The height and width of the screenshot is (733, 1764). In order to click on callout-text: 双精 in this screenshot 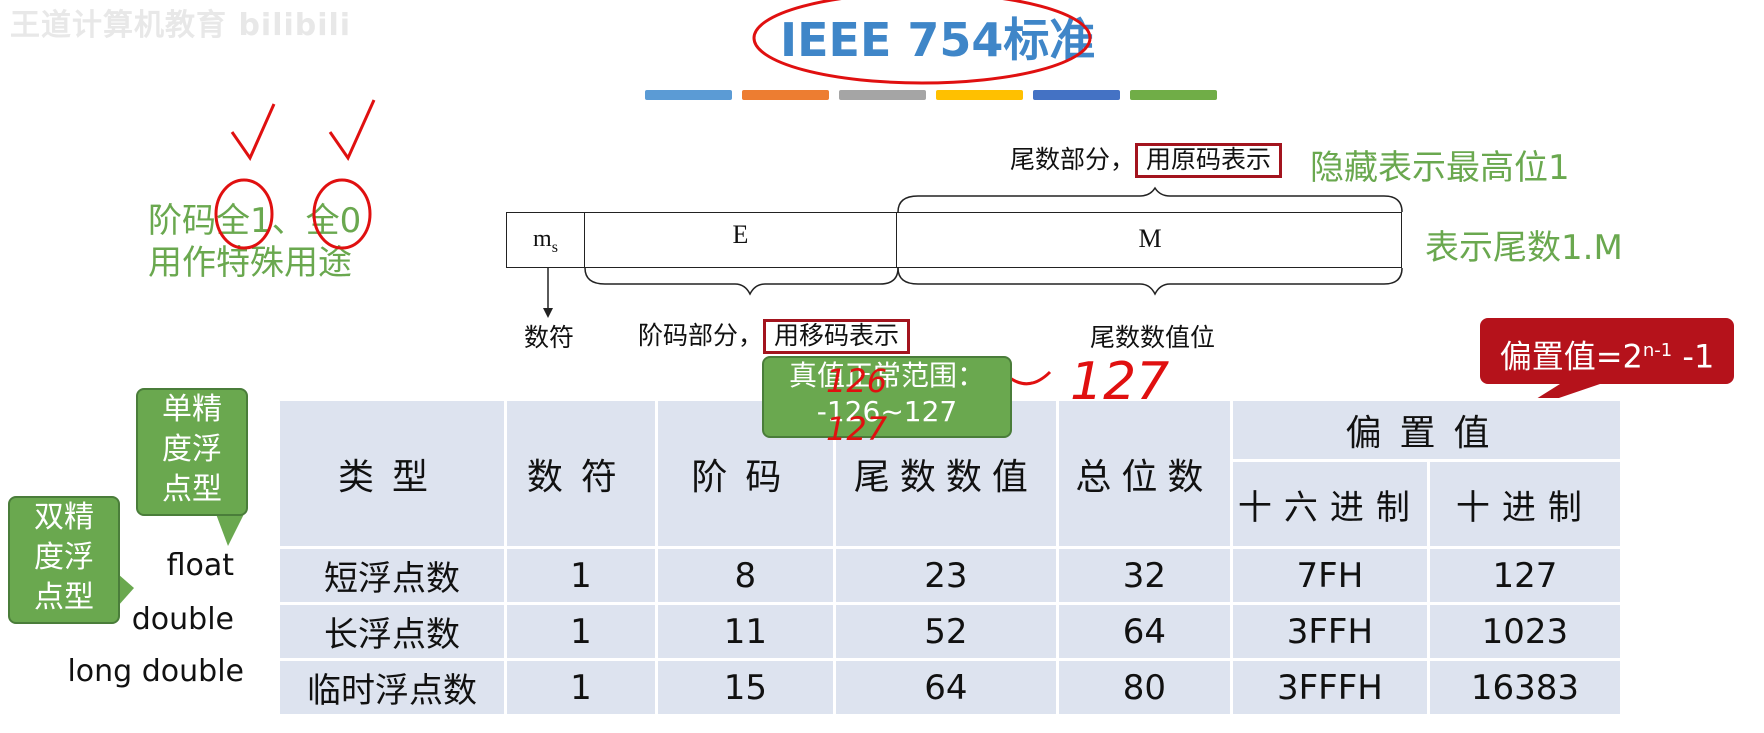, I will do `click(64, 517)`.